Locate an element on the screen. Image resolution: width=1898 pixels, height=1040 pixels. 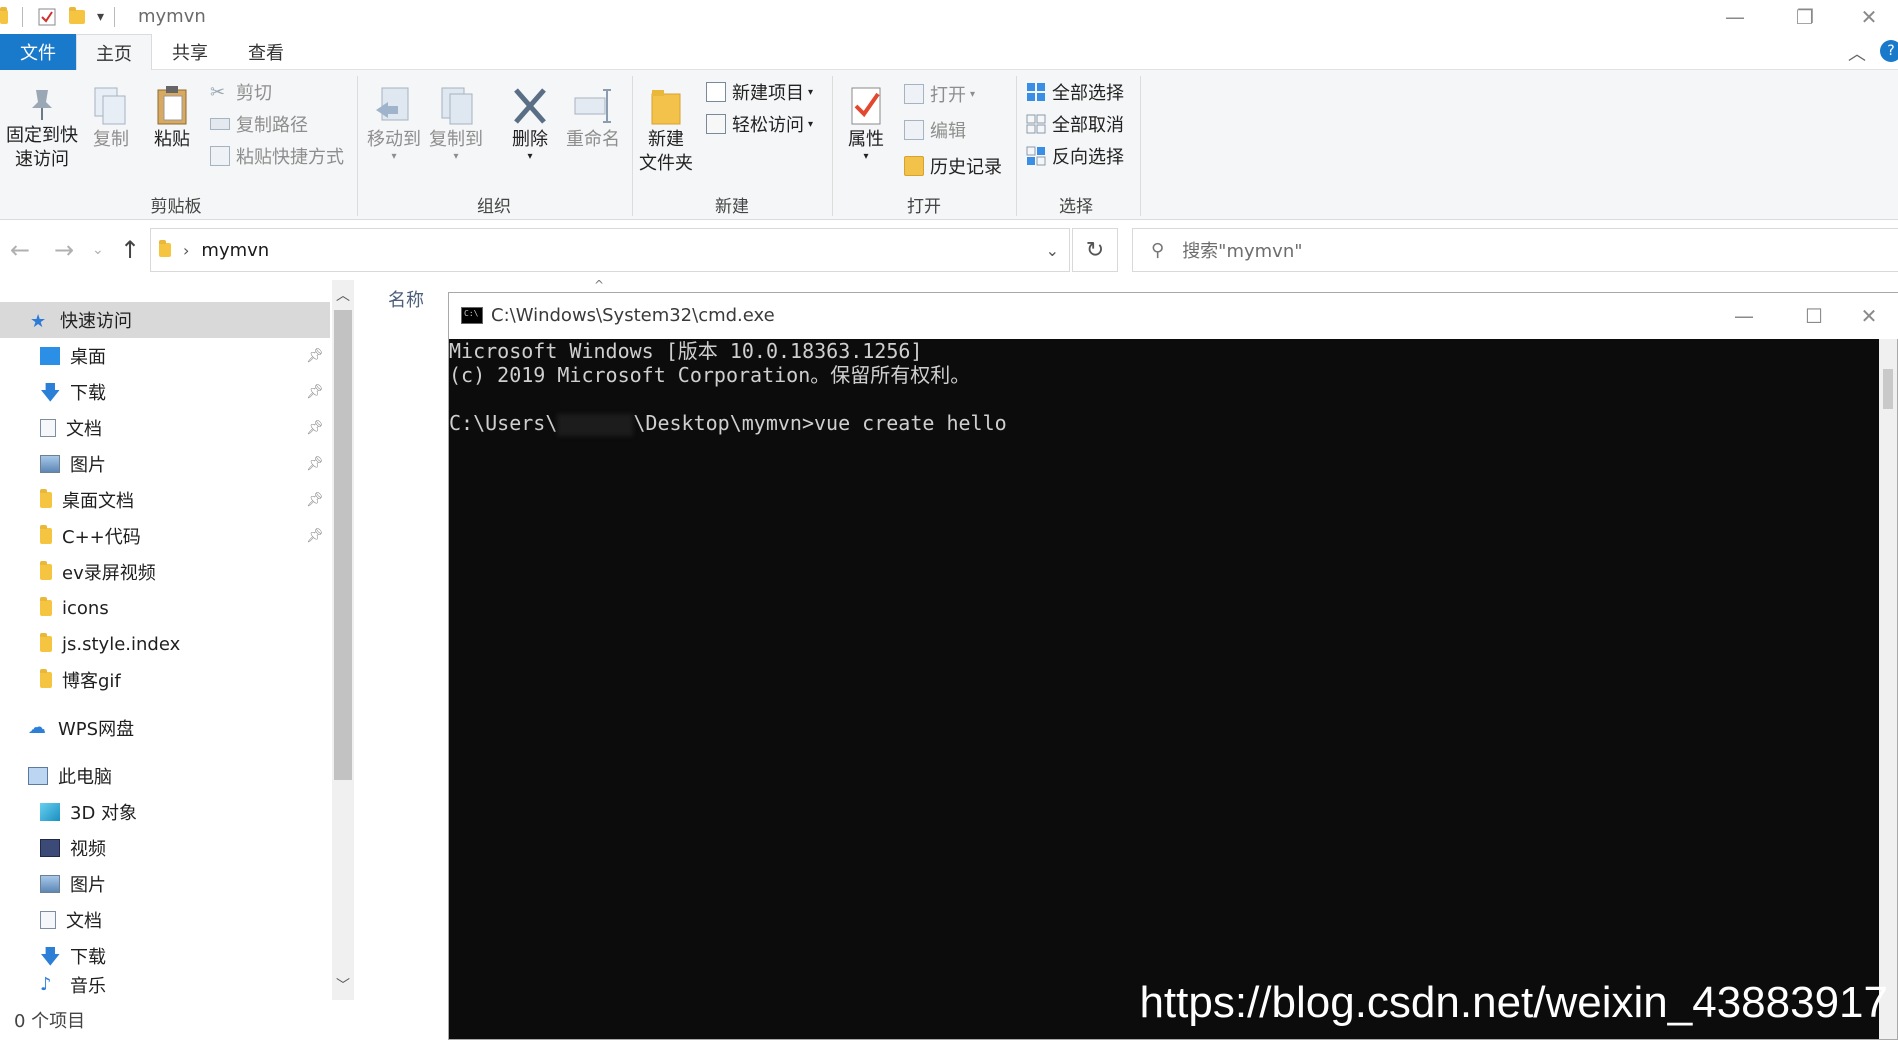
select-none-button: 全部取消 is located at coordinates (1075, 124).